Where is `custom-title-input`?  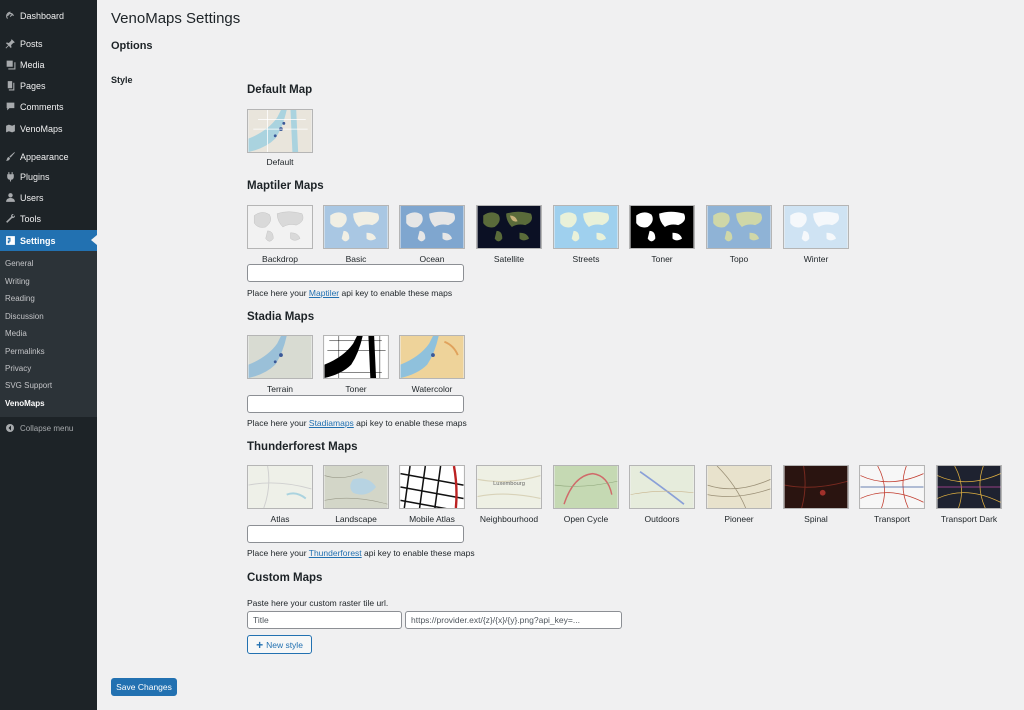
custom-title-input is located at coordinates (324, 620).